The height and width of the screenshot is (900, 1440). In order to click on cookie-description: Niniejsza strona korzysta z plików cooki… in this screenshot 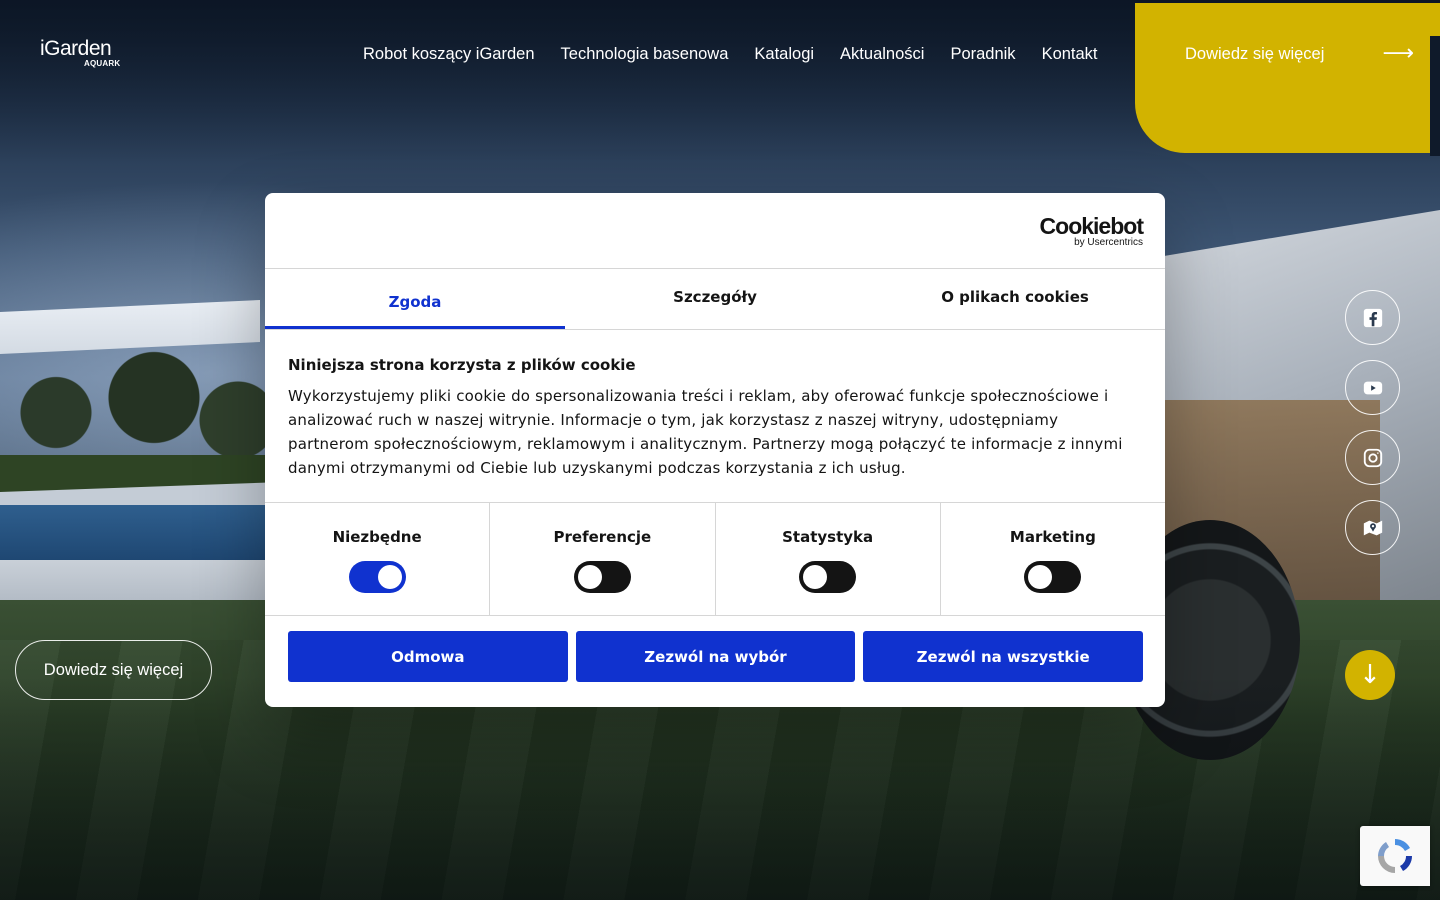, I will do `click(715, 416)`.